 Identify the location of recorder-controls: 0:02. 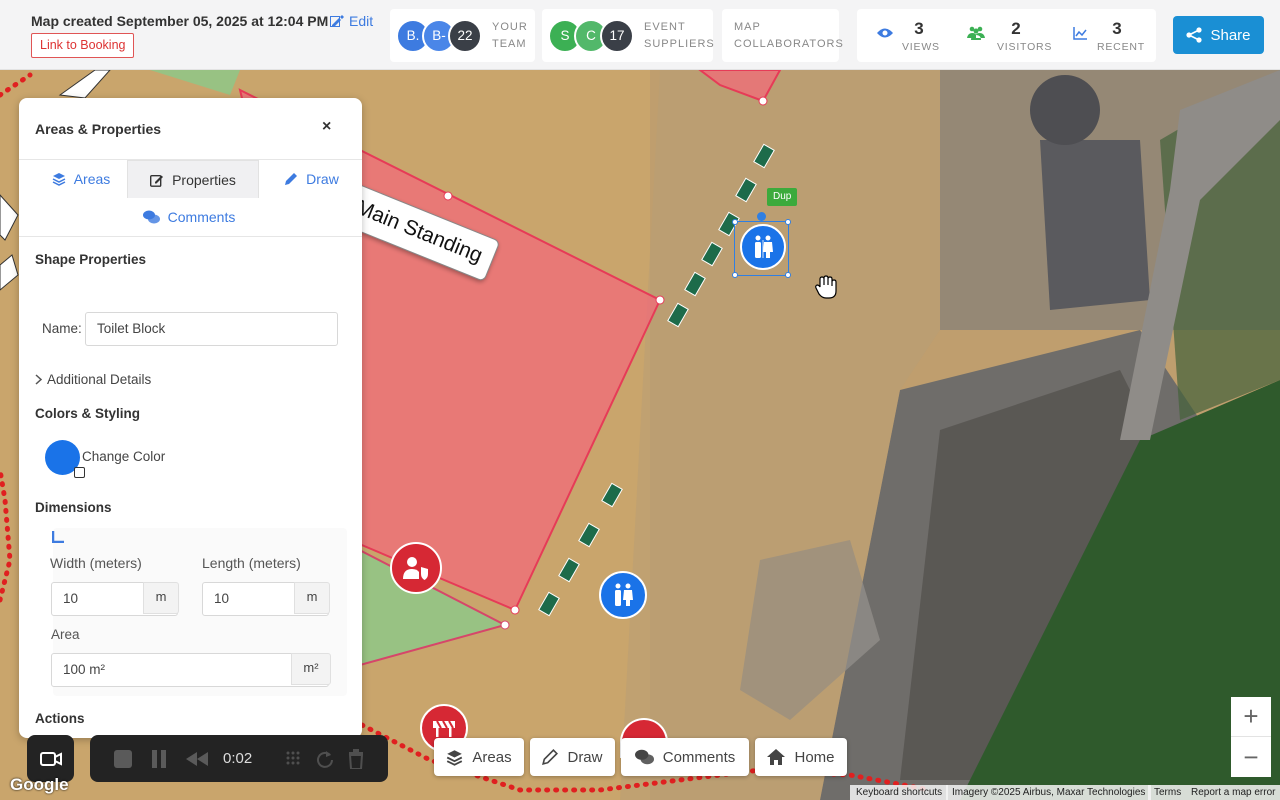
(239, 758).